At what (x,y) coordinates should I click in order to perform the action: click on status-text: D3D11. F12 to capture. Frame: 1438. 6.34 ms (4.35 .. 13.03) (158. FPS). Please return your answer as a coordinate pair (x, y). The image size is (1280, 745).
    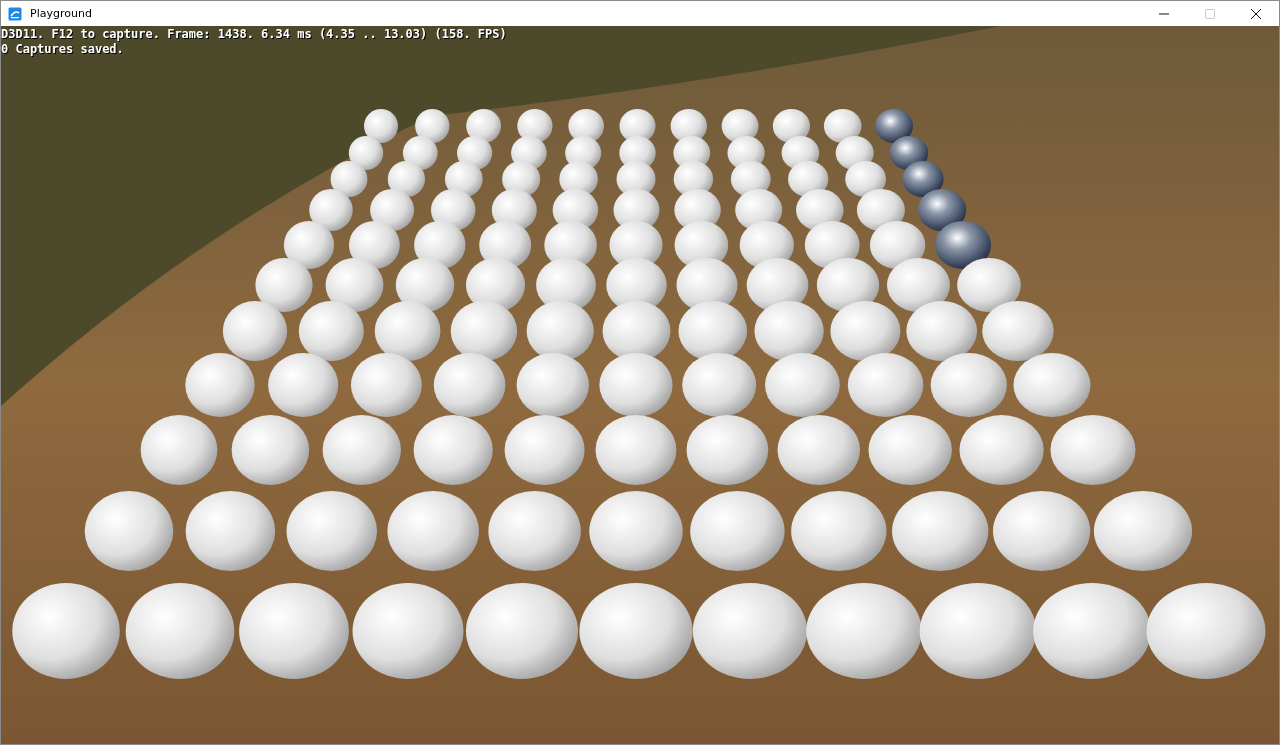
    Looking at the image, I should click on (254, 34).